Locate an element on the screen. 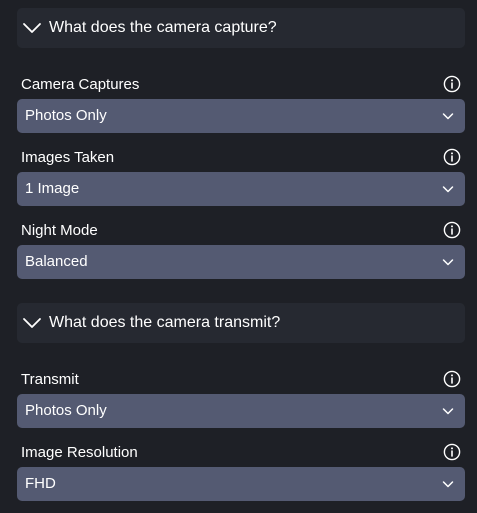 The image size is (477, 513). select-value: FHD is located at coordinates (40, 483).